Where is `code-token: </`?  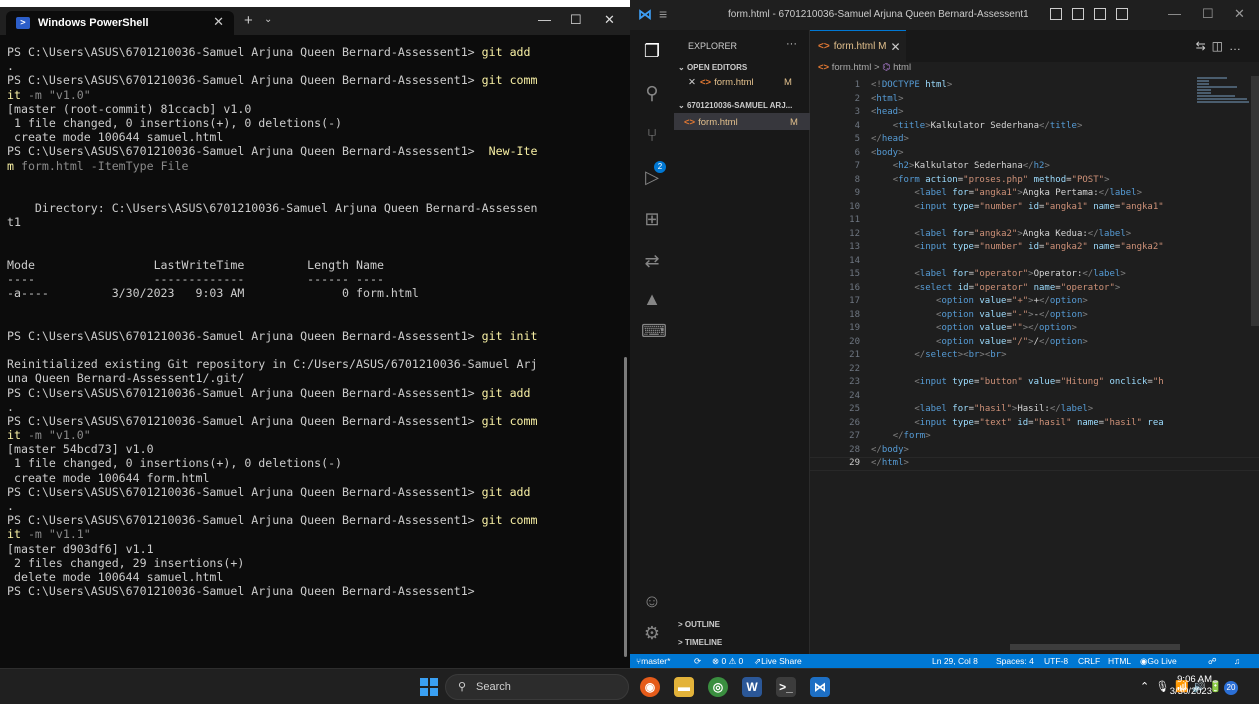
code-token: </ is located at coordinates (876, 139).